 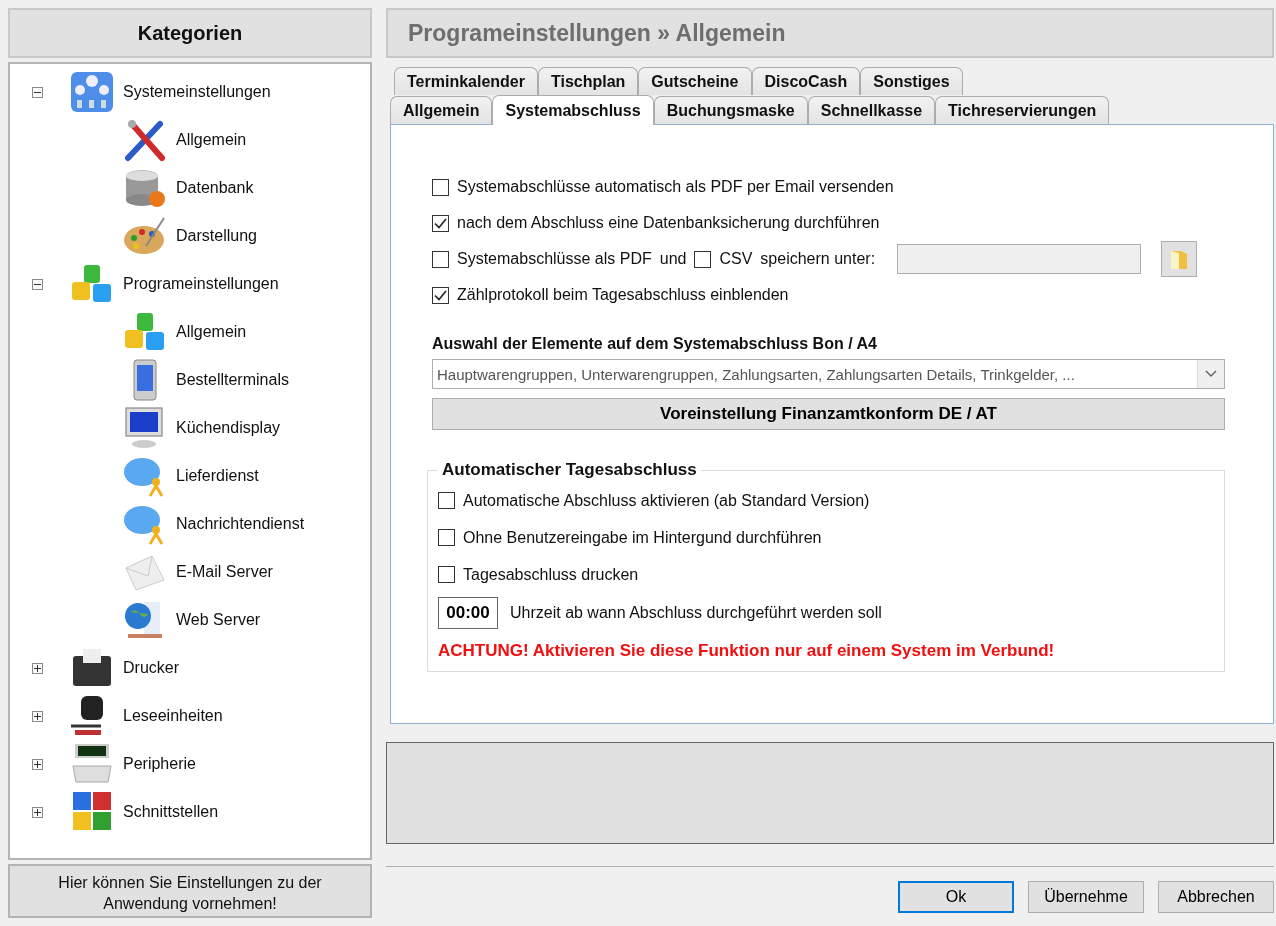 I want to click on tab: Schnellkasse, so click(x=871, y=110).